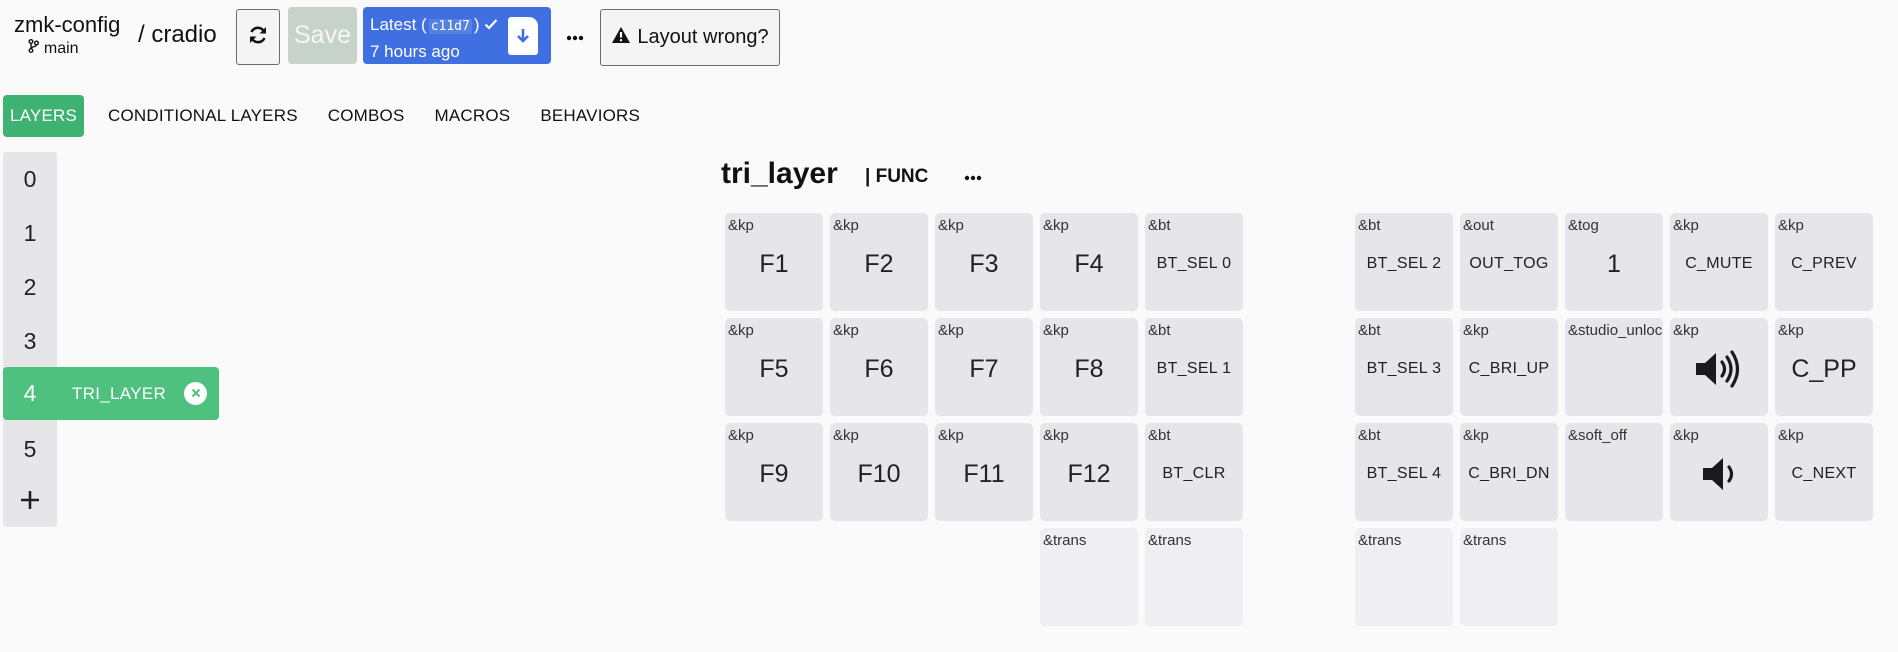 This screenshot has height=652, width=1898. I want to click on tab-macros: MACROS, so click(473, 116).